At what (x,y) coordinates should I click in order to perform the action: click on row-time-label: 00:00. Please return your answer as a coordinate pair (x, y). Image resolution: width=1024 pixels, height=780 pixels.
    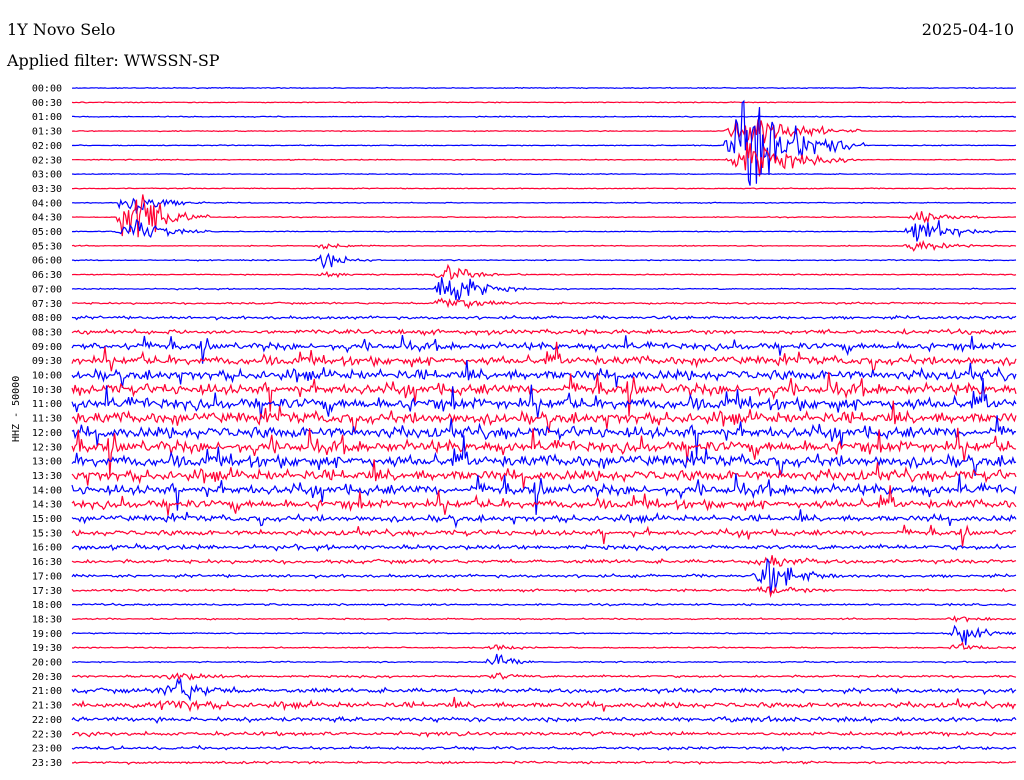
    Looking at the image, I should click on (47, 89).